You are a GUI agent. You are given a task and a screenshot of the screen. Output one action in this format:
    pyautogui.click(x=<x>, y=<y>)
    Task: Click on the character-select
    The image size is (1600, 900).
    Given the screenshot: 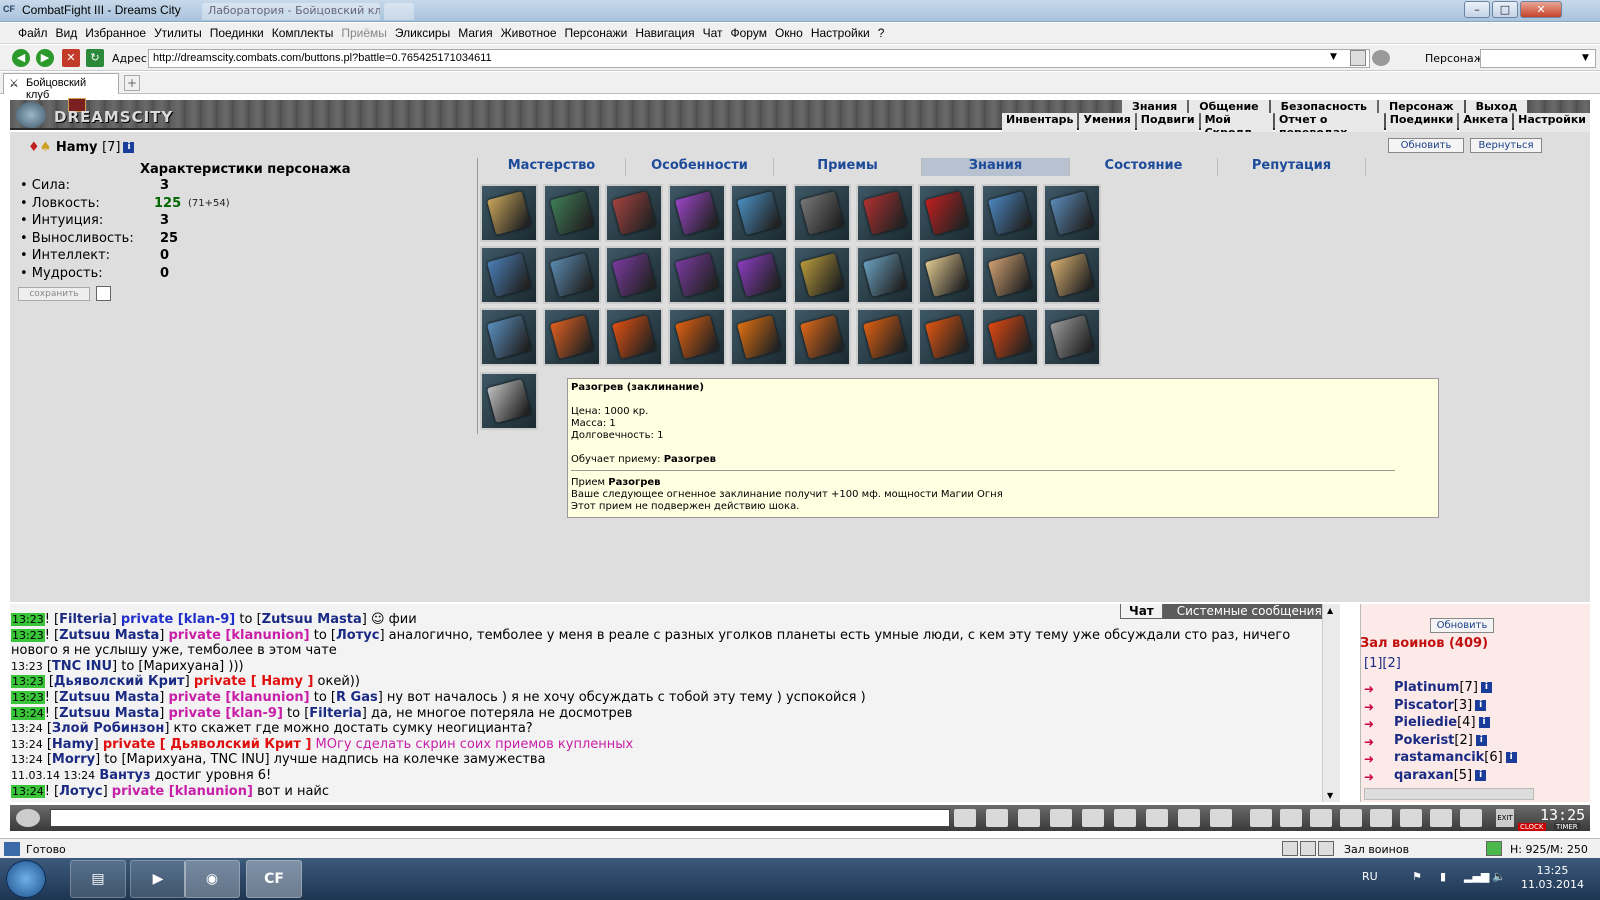 What is the action you would take?
    pyautogui.click(x=1538, y=58)
    